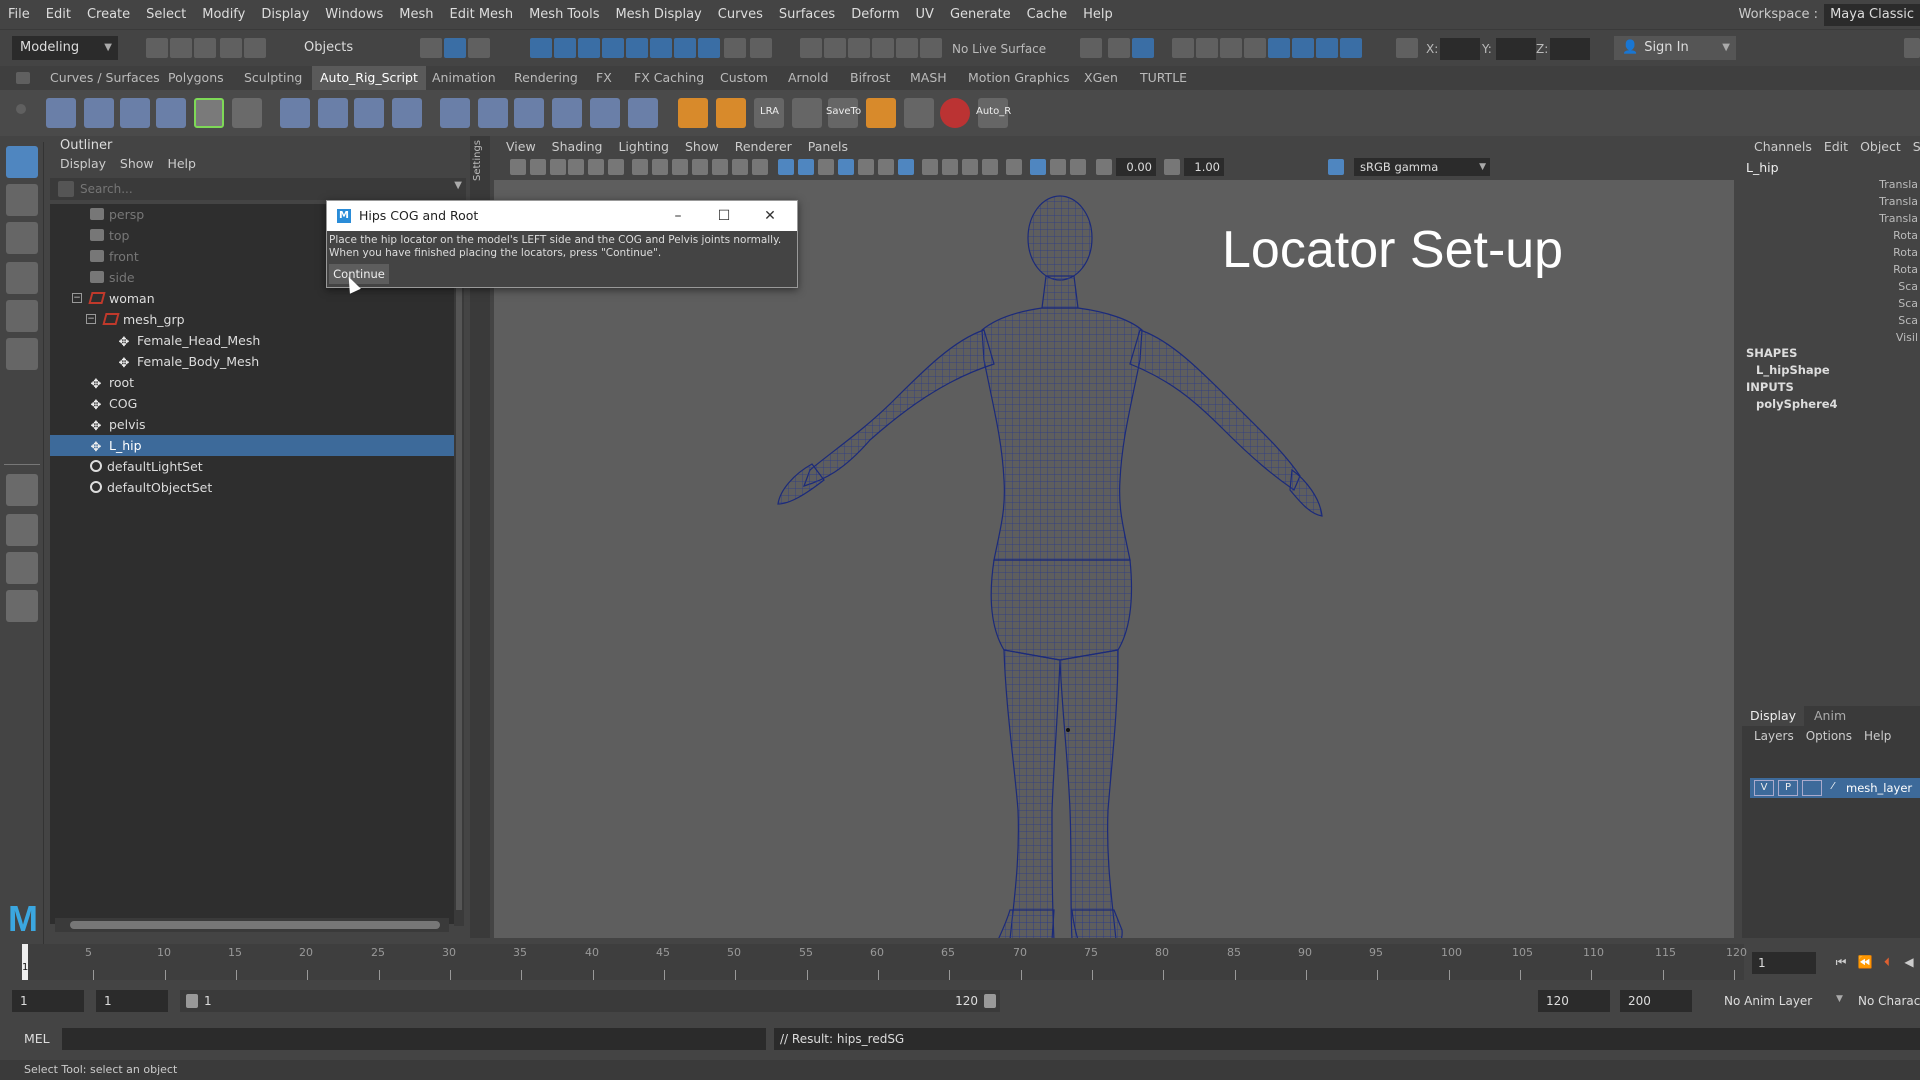  What do you see at coordinates (616, 167) in the screenshot?
I see `grease-pencil-icon` at bounding box center [616, 167].